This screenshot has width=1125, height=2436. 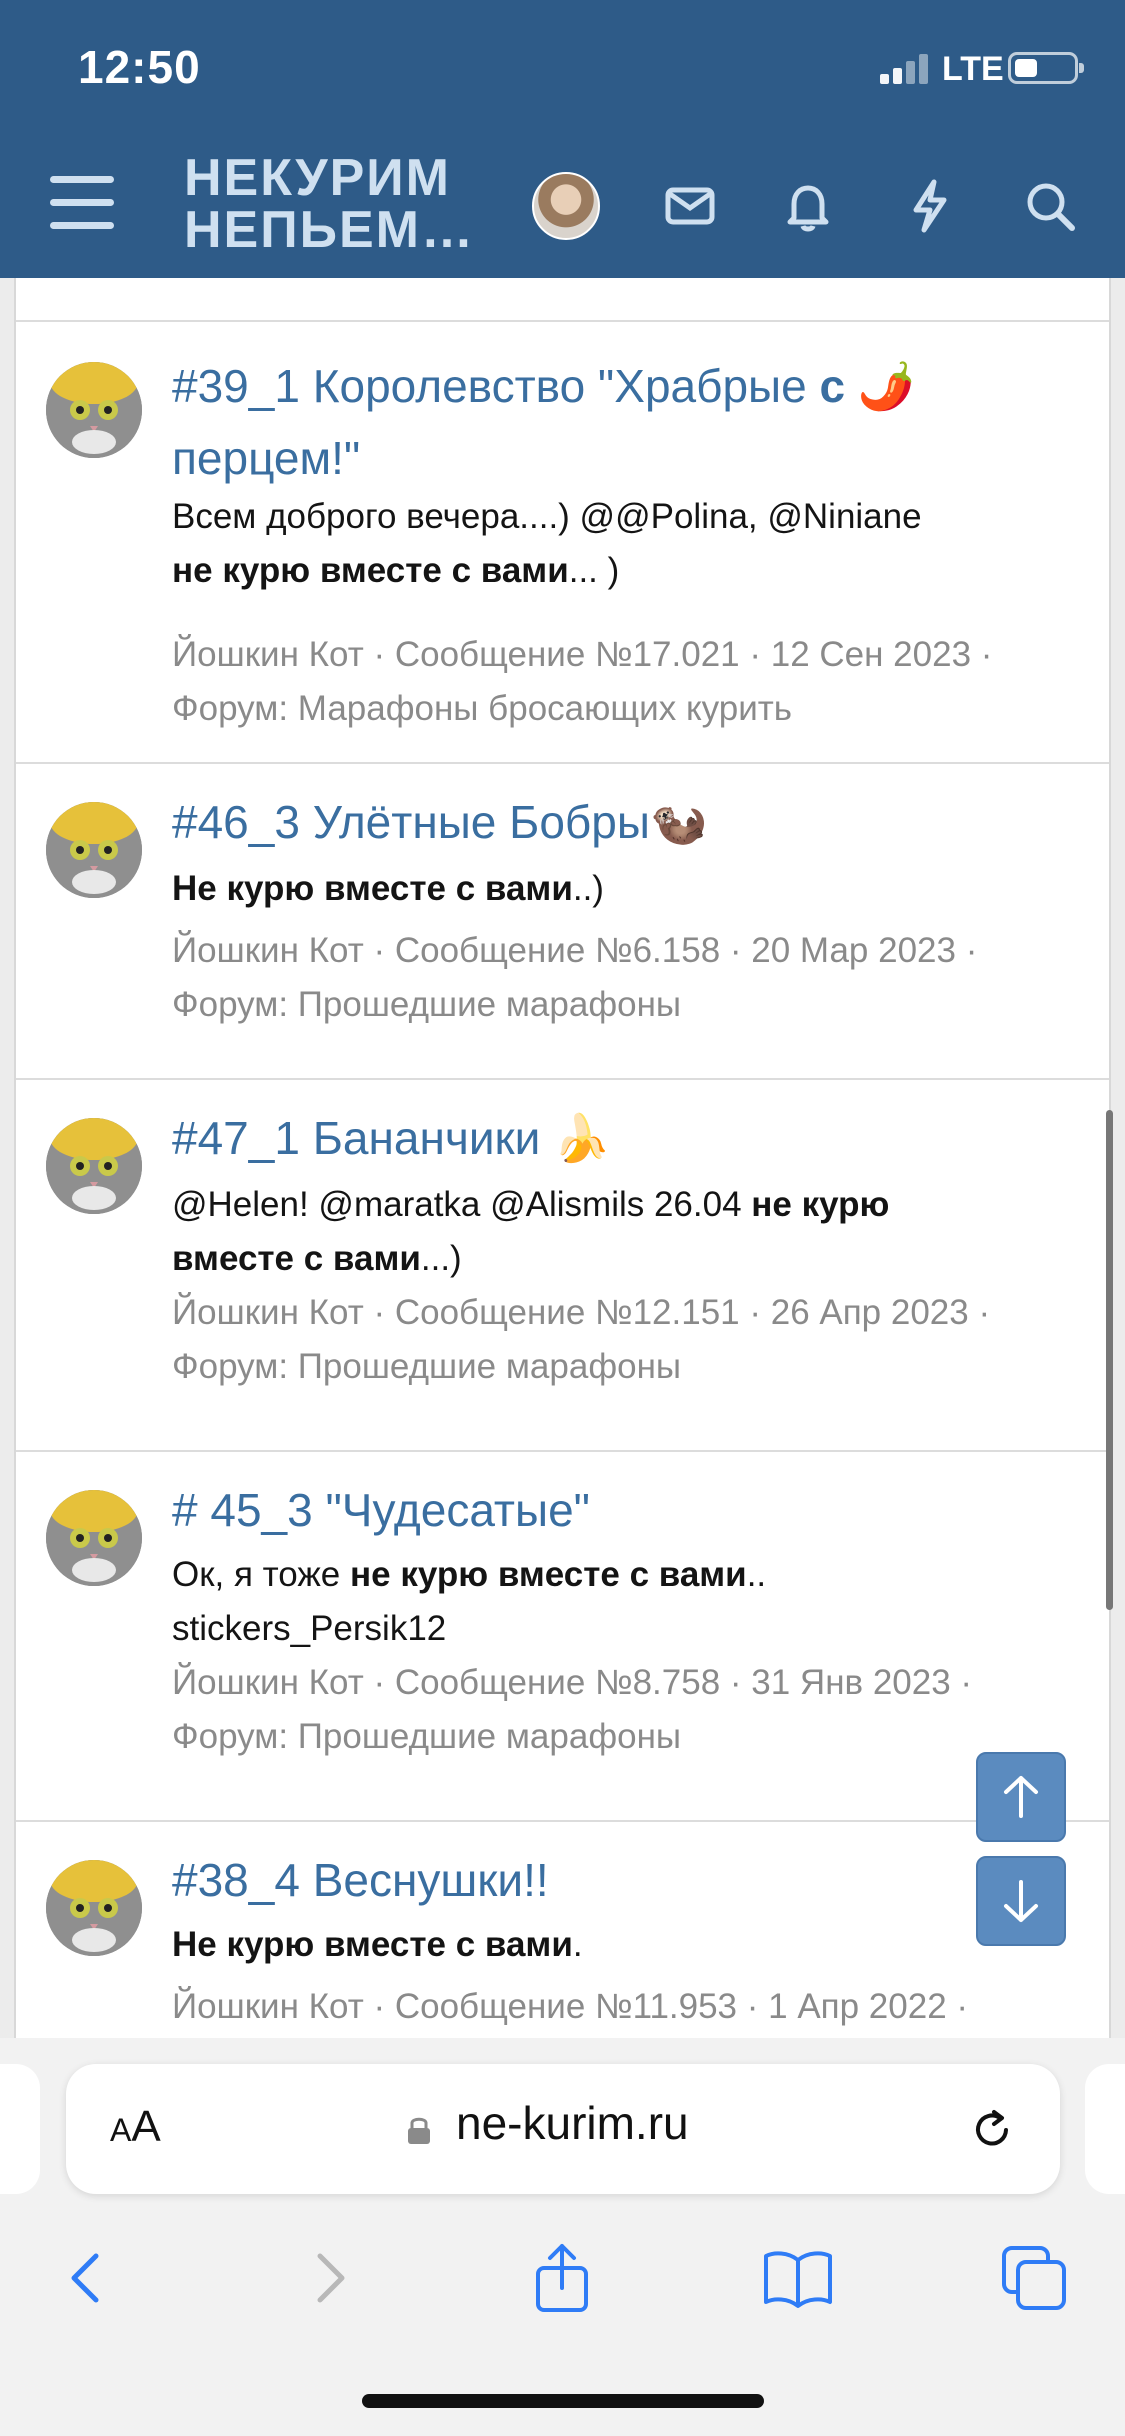 I want to click on search-icon, so click(x=1050, y=206).